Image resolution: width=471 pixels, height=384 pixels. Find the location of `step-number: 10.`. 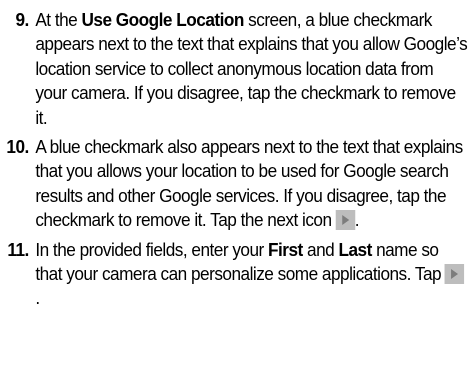

step-number: 10. is located at coordinates (17, 147).